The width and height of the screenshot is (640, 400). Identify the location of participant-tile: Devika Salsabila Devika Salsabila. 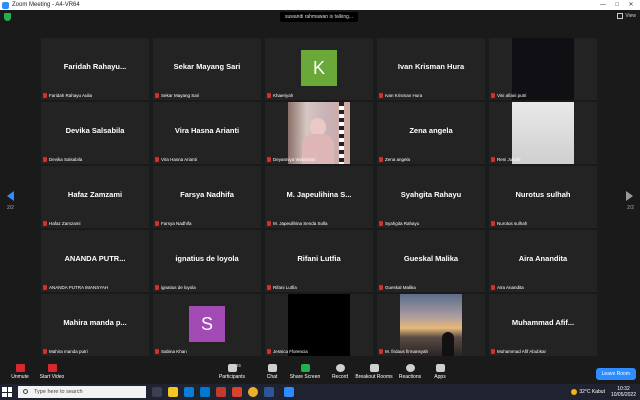
(95, 133).